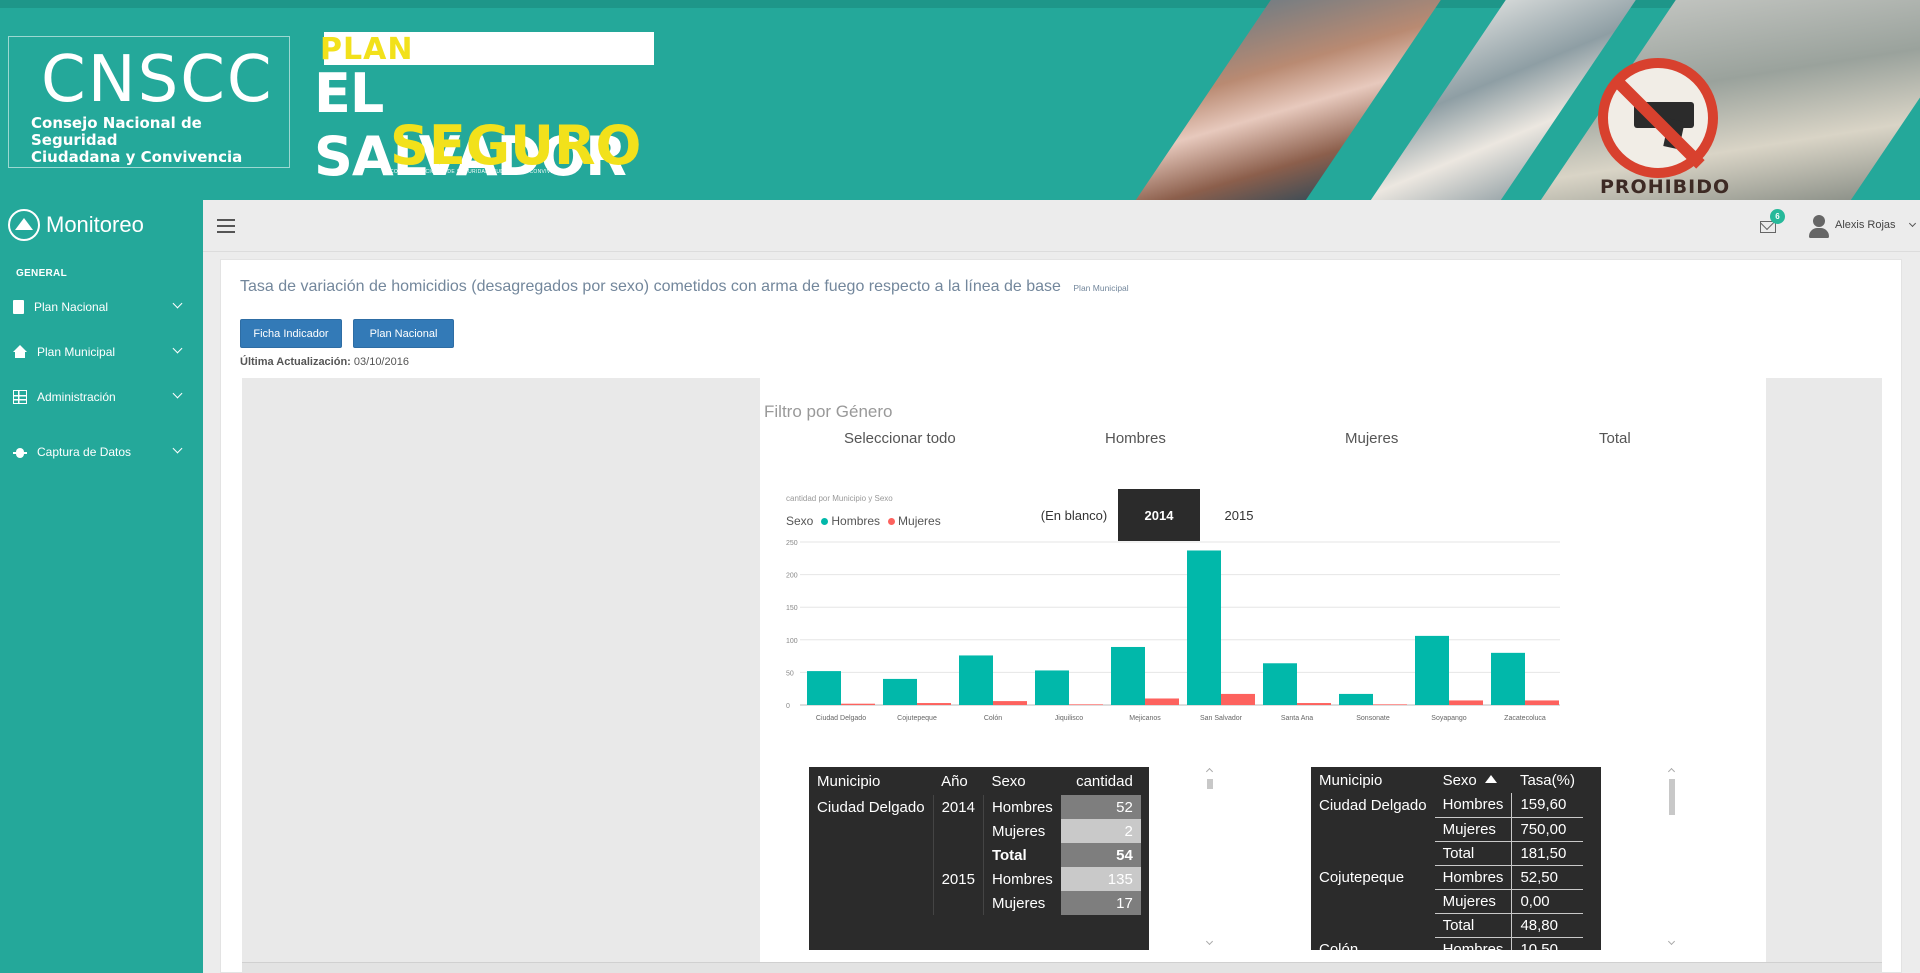  What do you see at coordinates (76, 397) in the screenshot?
I see `sidebar-item-label: Administración` at bounding box center [76, 397].